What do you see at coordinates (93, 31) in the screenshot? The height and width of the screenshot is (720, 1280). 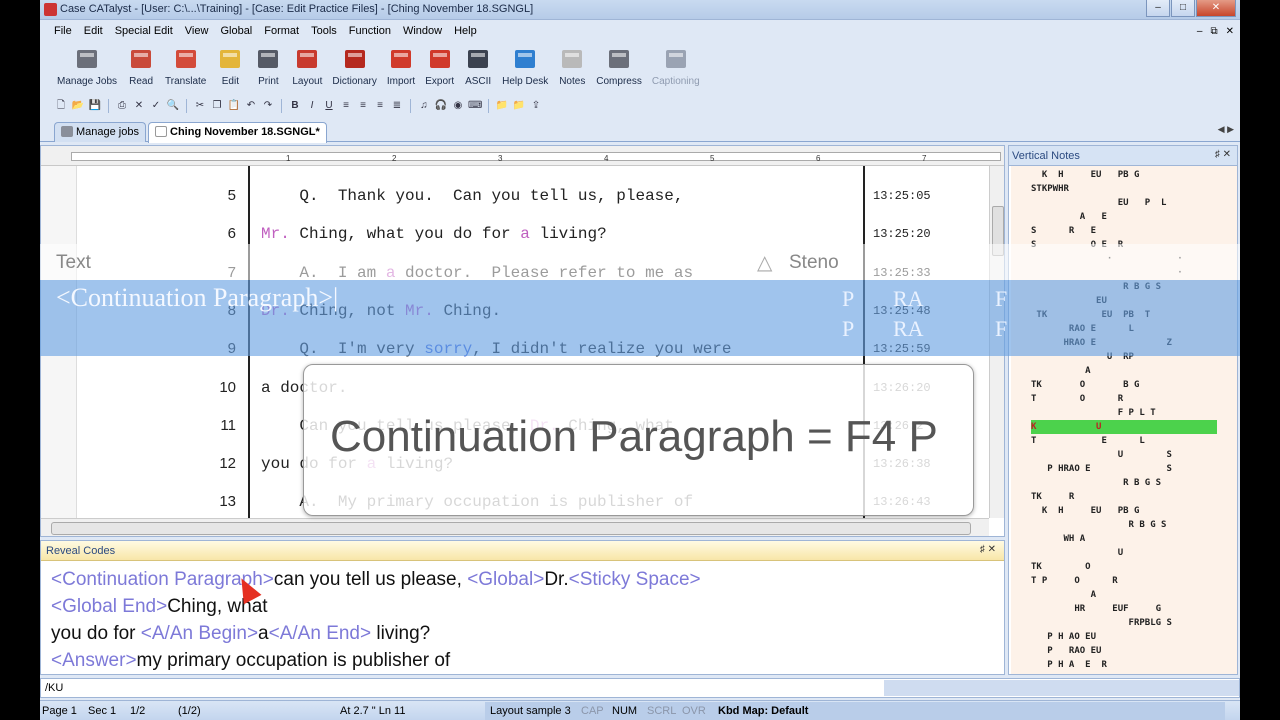 I see `menu-edit: Edit` at bounding box center [93, 31].